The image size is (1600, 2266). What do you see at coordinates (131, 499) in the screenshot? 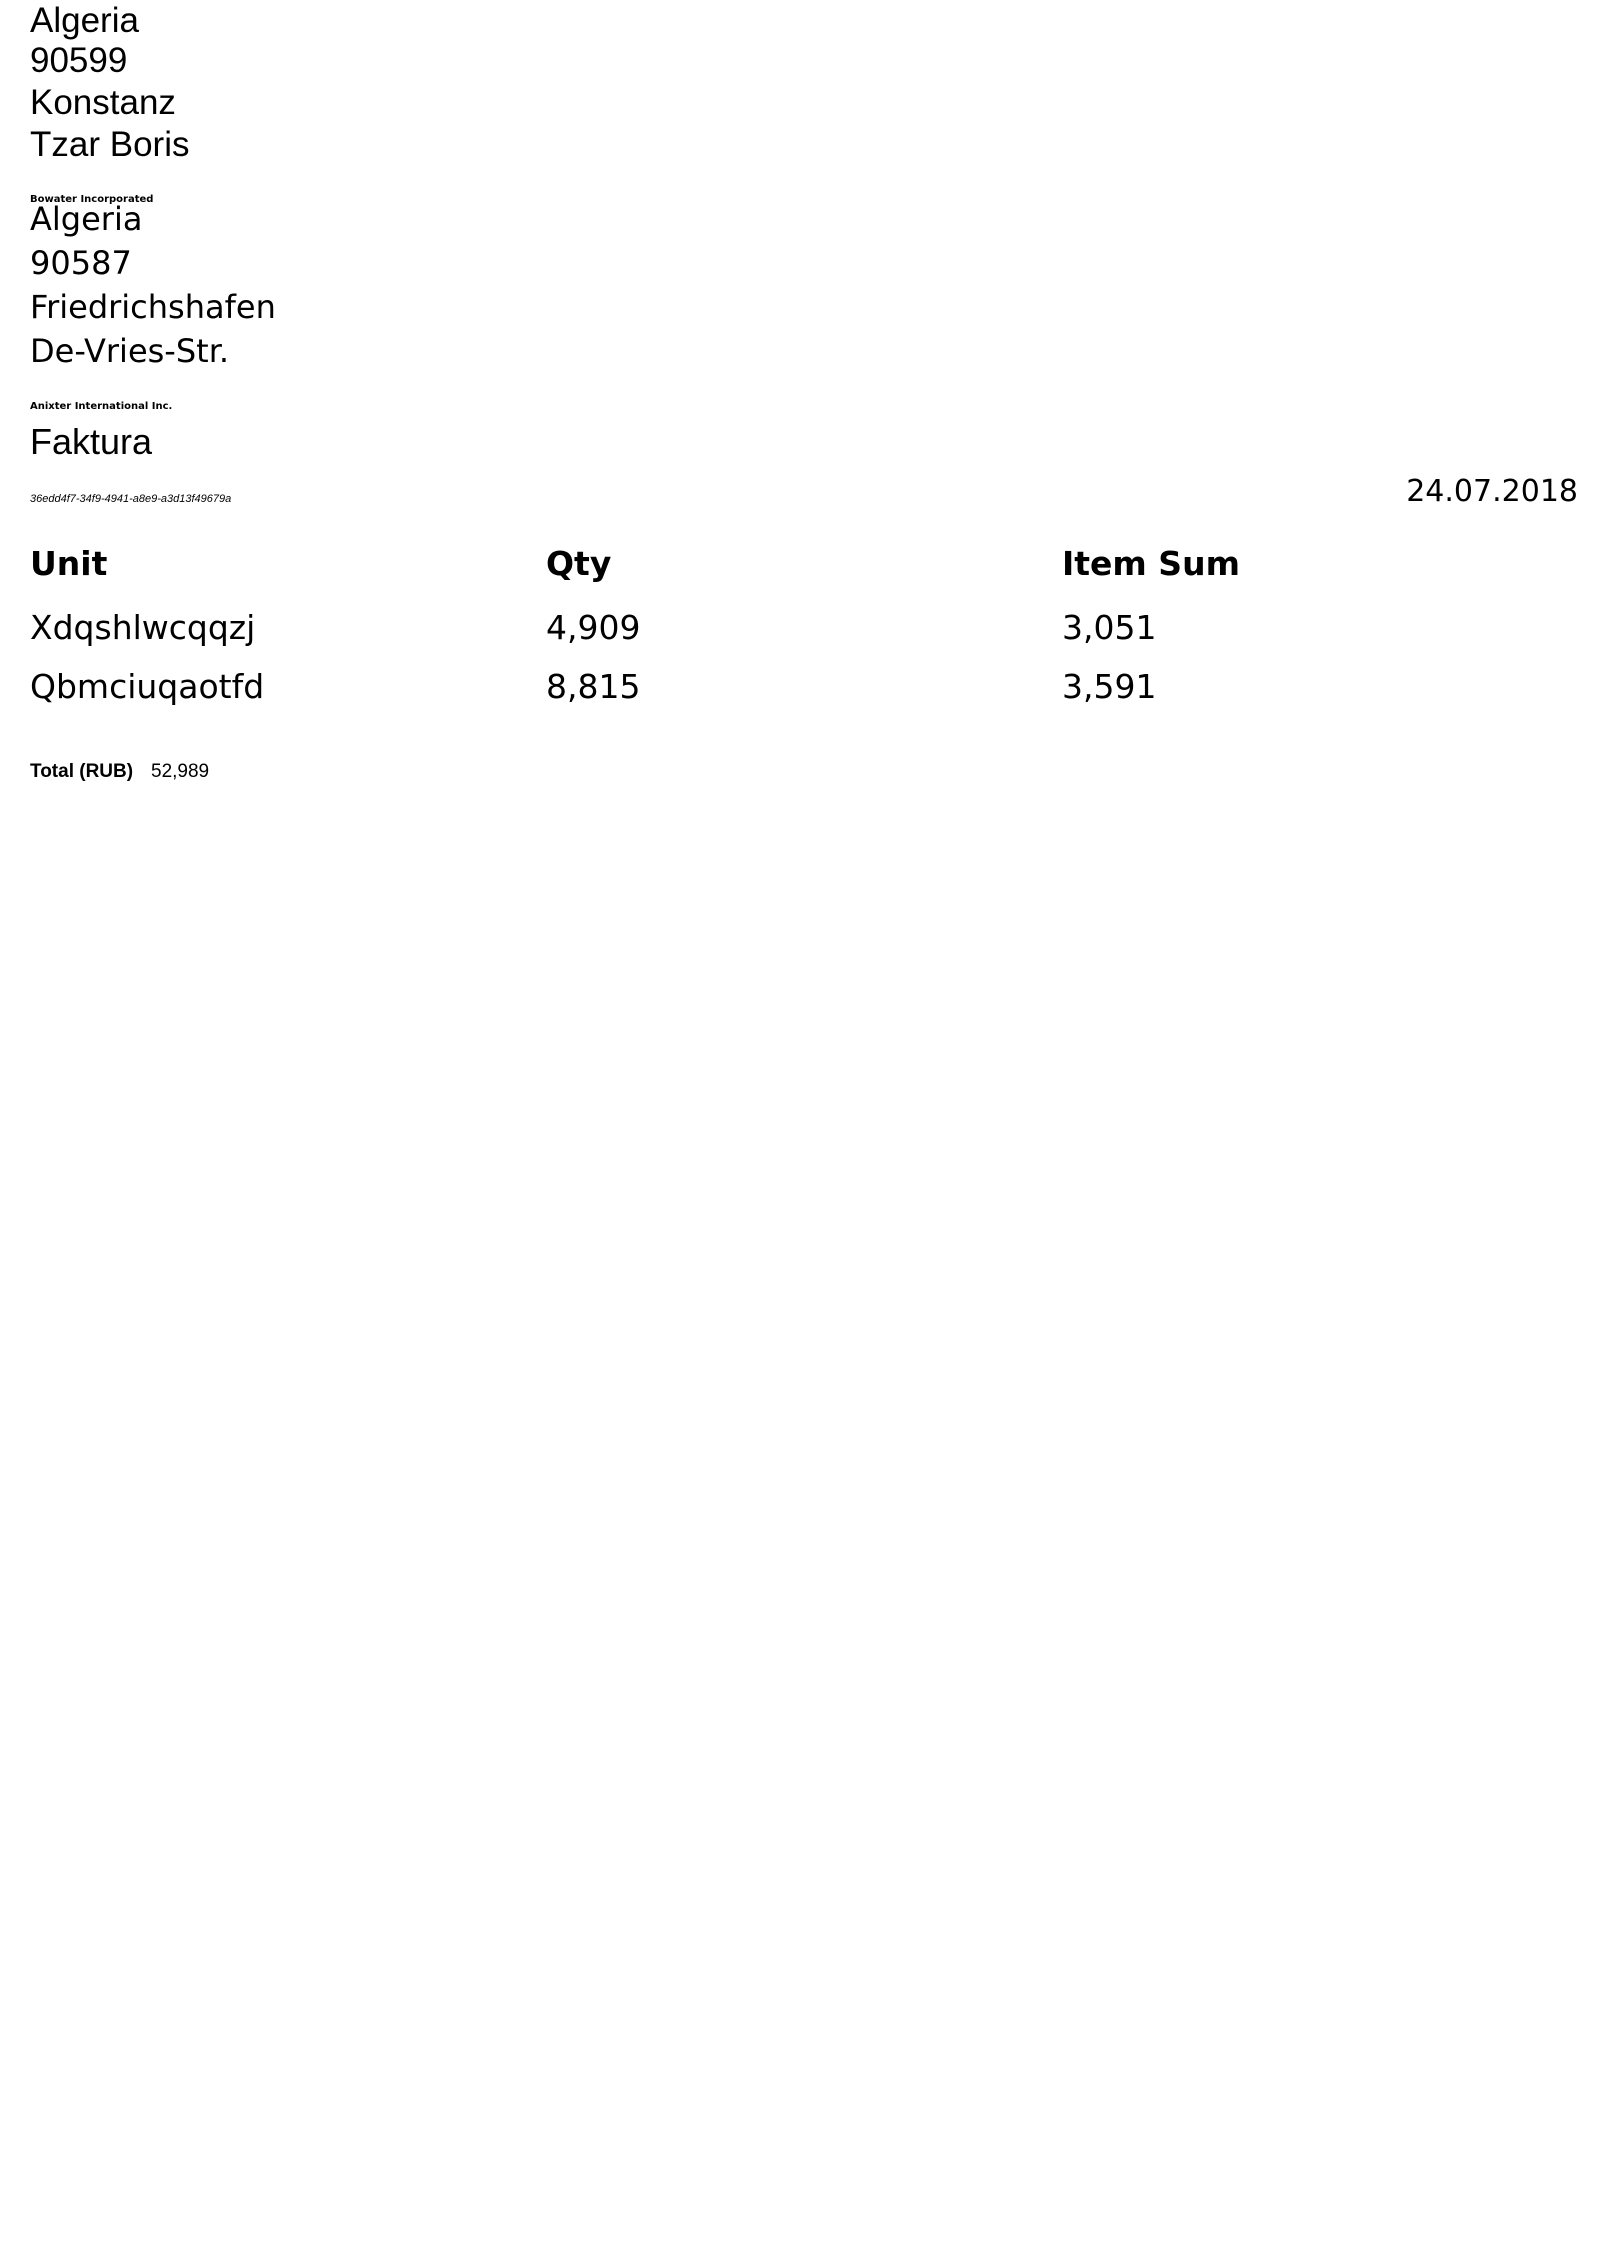
I see `document-id: 36edd4f7-34f9-4941-a8e9-a3d13f49679a` at bounding box center [131, 499].